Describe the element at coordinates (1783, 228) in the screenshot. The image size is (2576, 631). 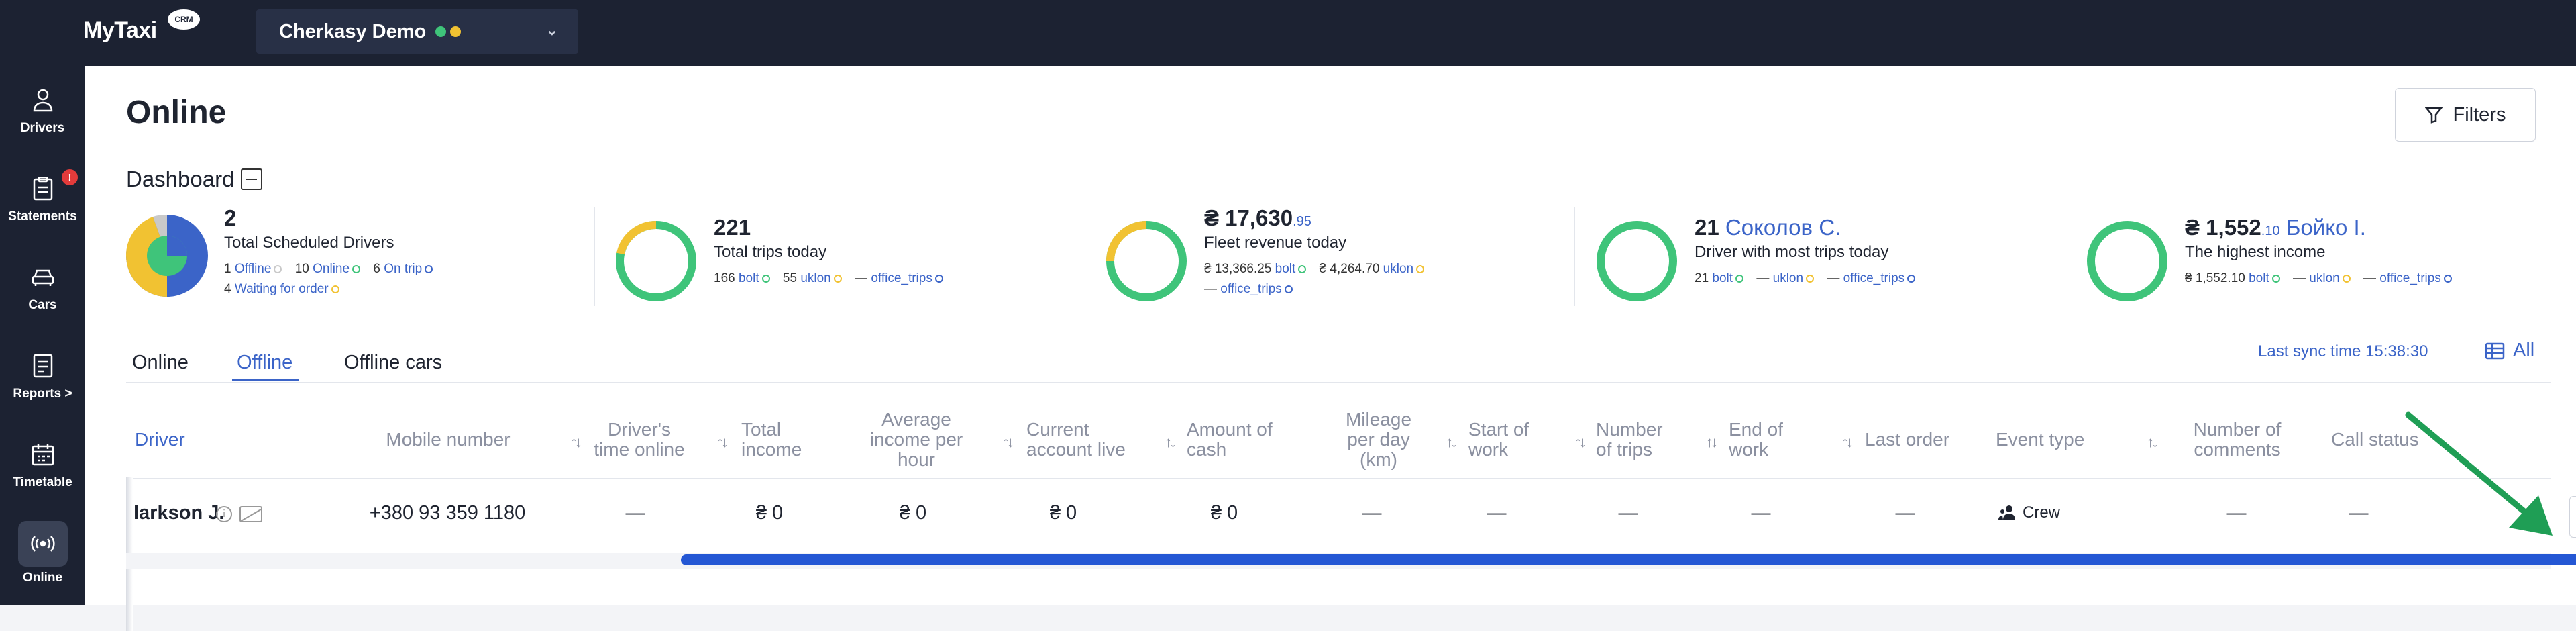
I see `top-driver-name: Соколов С.` at that location.